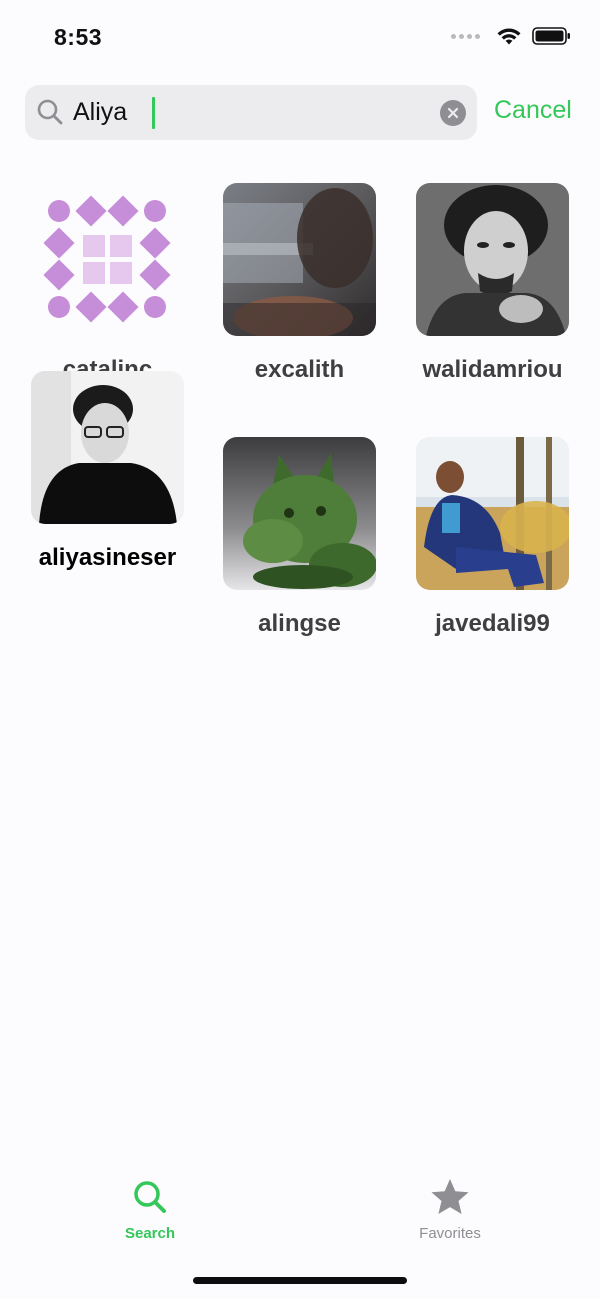  I want to click on status-icons, so click(511, 36).